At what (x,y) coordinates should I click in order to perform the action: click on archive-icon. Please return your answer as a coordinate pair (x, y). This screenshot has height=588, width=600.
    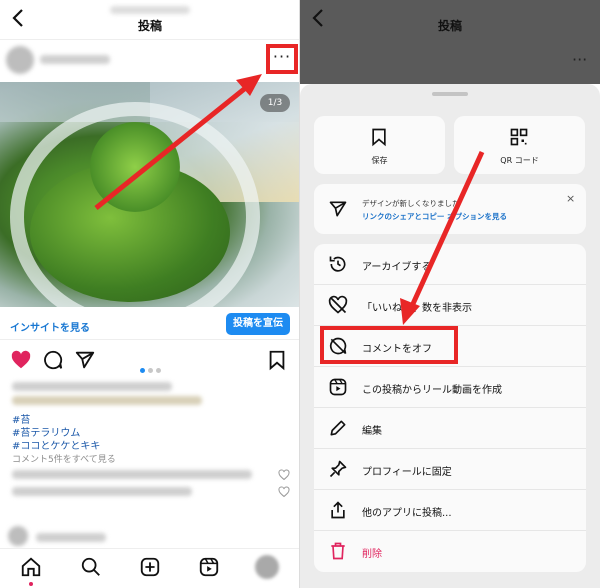
    Looking at the image, I should click on (337, 264).